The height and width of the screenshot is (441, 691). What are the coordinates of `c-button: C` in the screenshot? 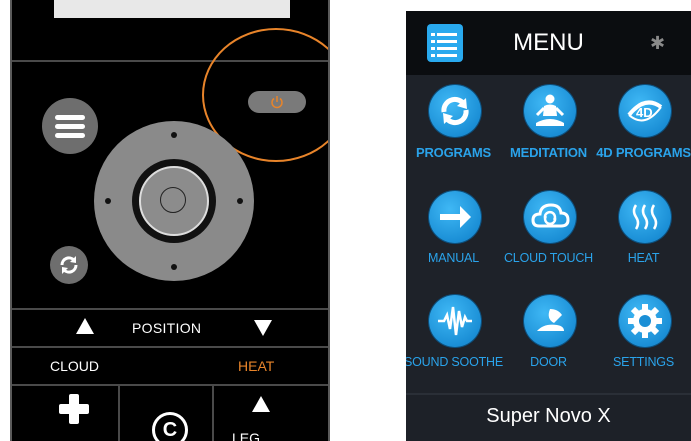 It's located at (170, 426).